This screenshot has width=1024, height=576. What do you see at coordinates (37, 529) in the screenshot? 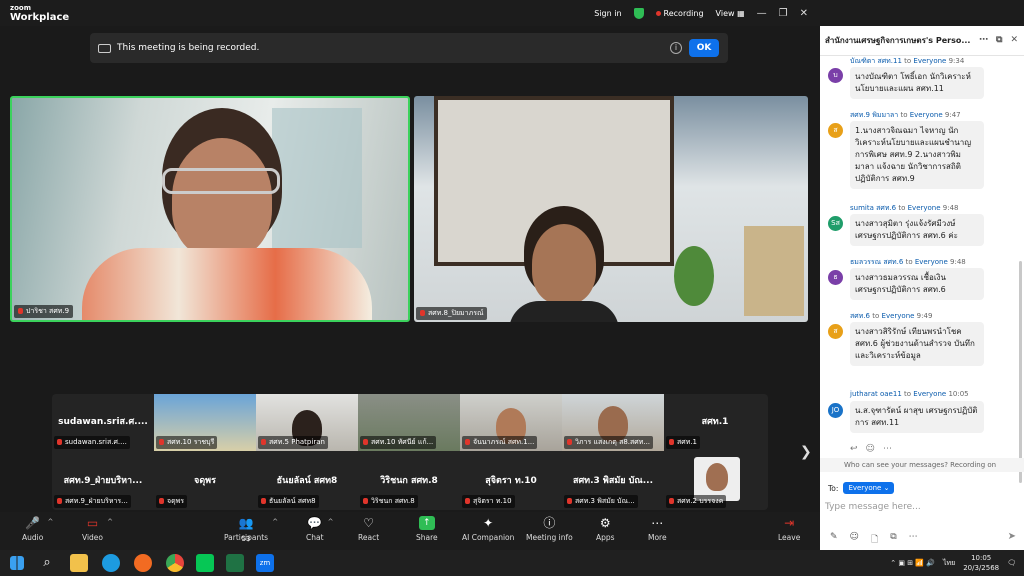
I see `audio-button: 🎤 Audio ^` at bounding box center [37, 529].